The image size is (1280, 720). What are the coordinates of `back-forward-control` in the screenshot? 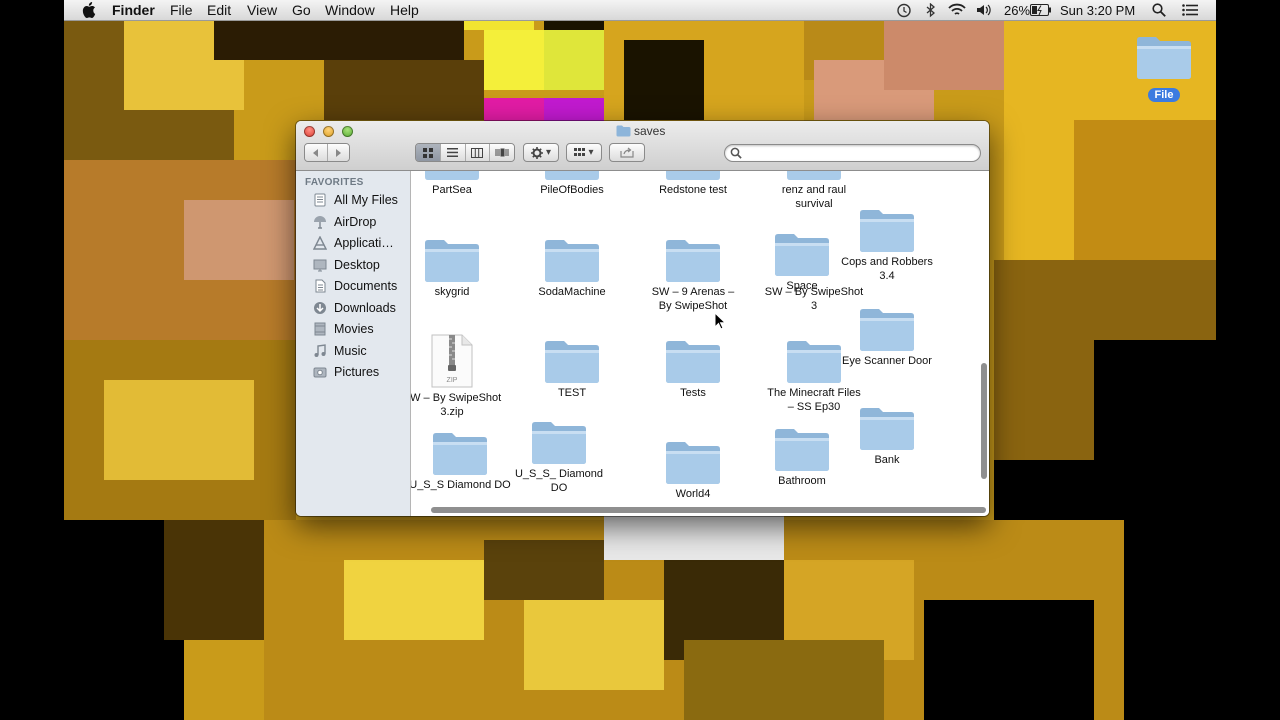 It's located at (327, 152).